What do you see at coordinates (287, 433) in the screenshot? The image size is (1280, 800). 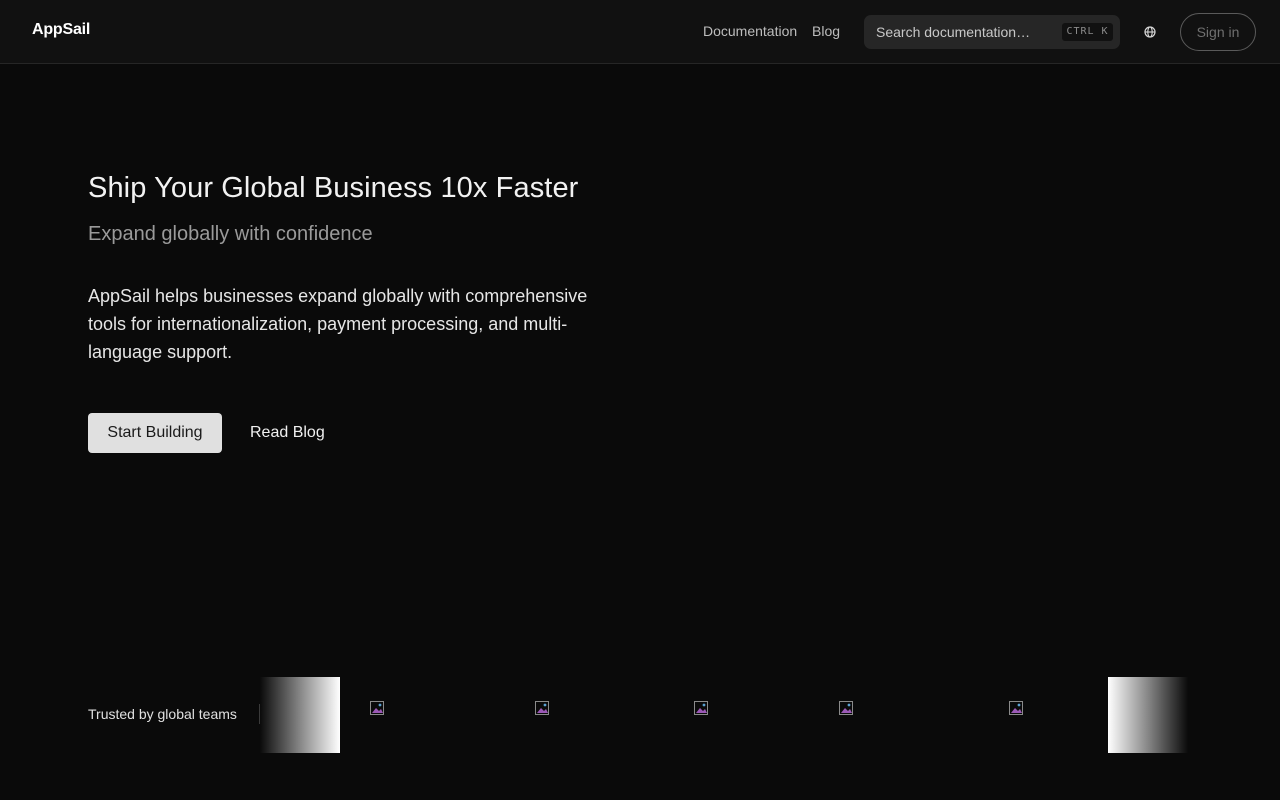 I see `read-blog-link: Read Blog` at bounding box center [287, 433].